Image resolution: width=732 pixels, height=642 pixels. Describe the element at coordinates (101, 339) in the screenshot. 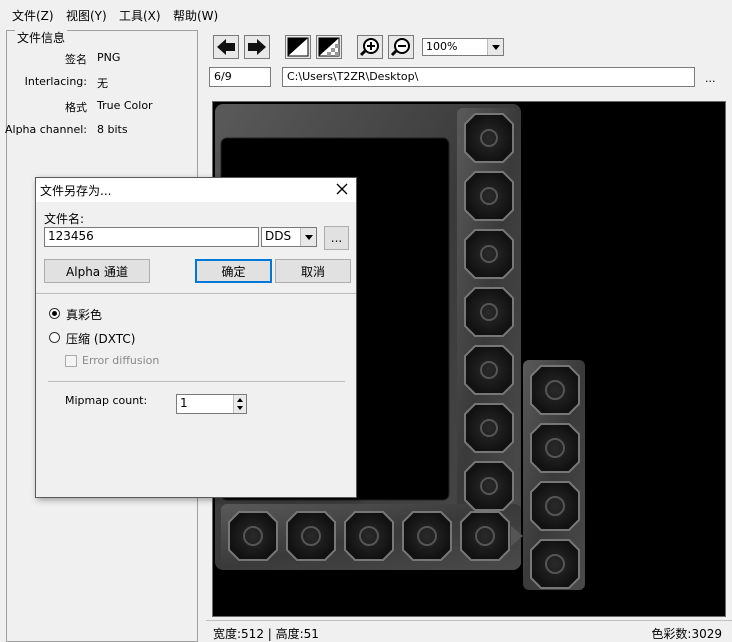

I see `radio-compress-label: 压缩 (DXTC)` at that location.